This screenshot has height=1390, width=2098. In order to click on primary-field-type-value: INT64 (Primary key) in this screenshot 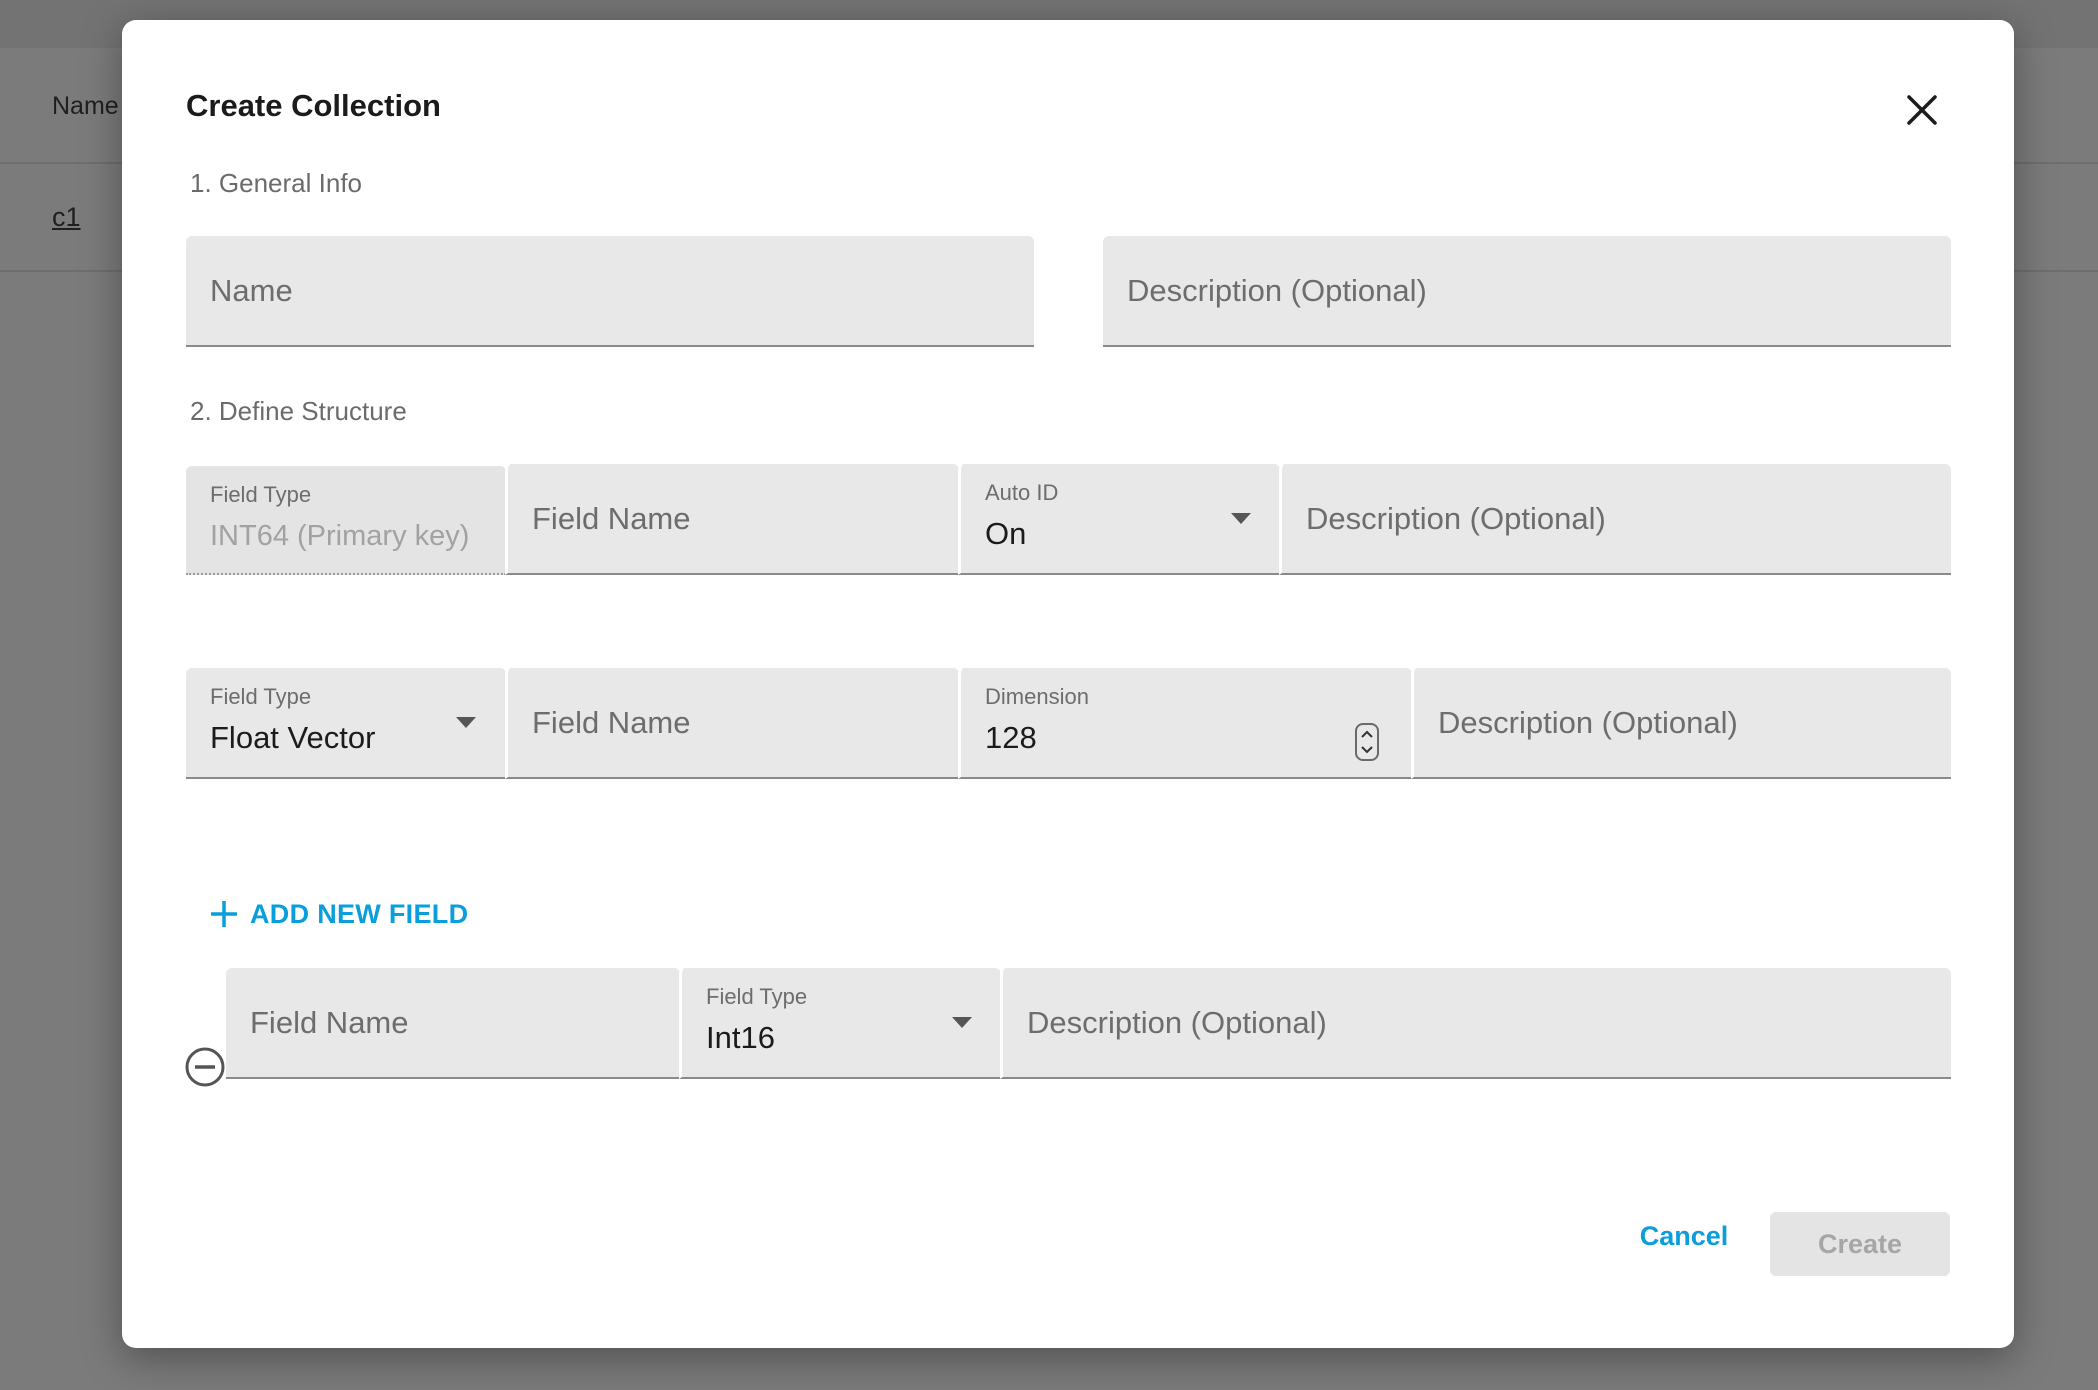, I will do `click(340, 536)`.